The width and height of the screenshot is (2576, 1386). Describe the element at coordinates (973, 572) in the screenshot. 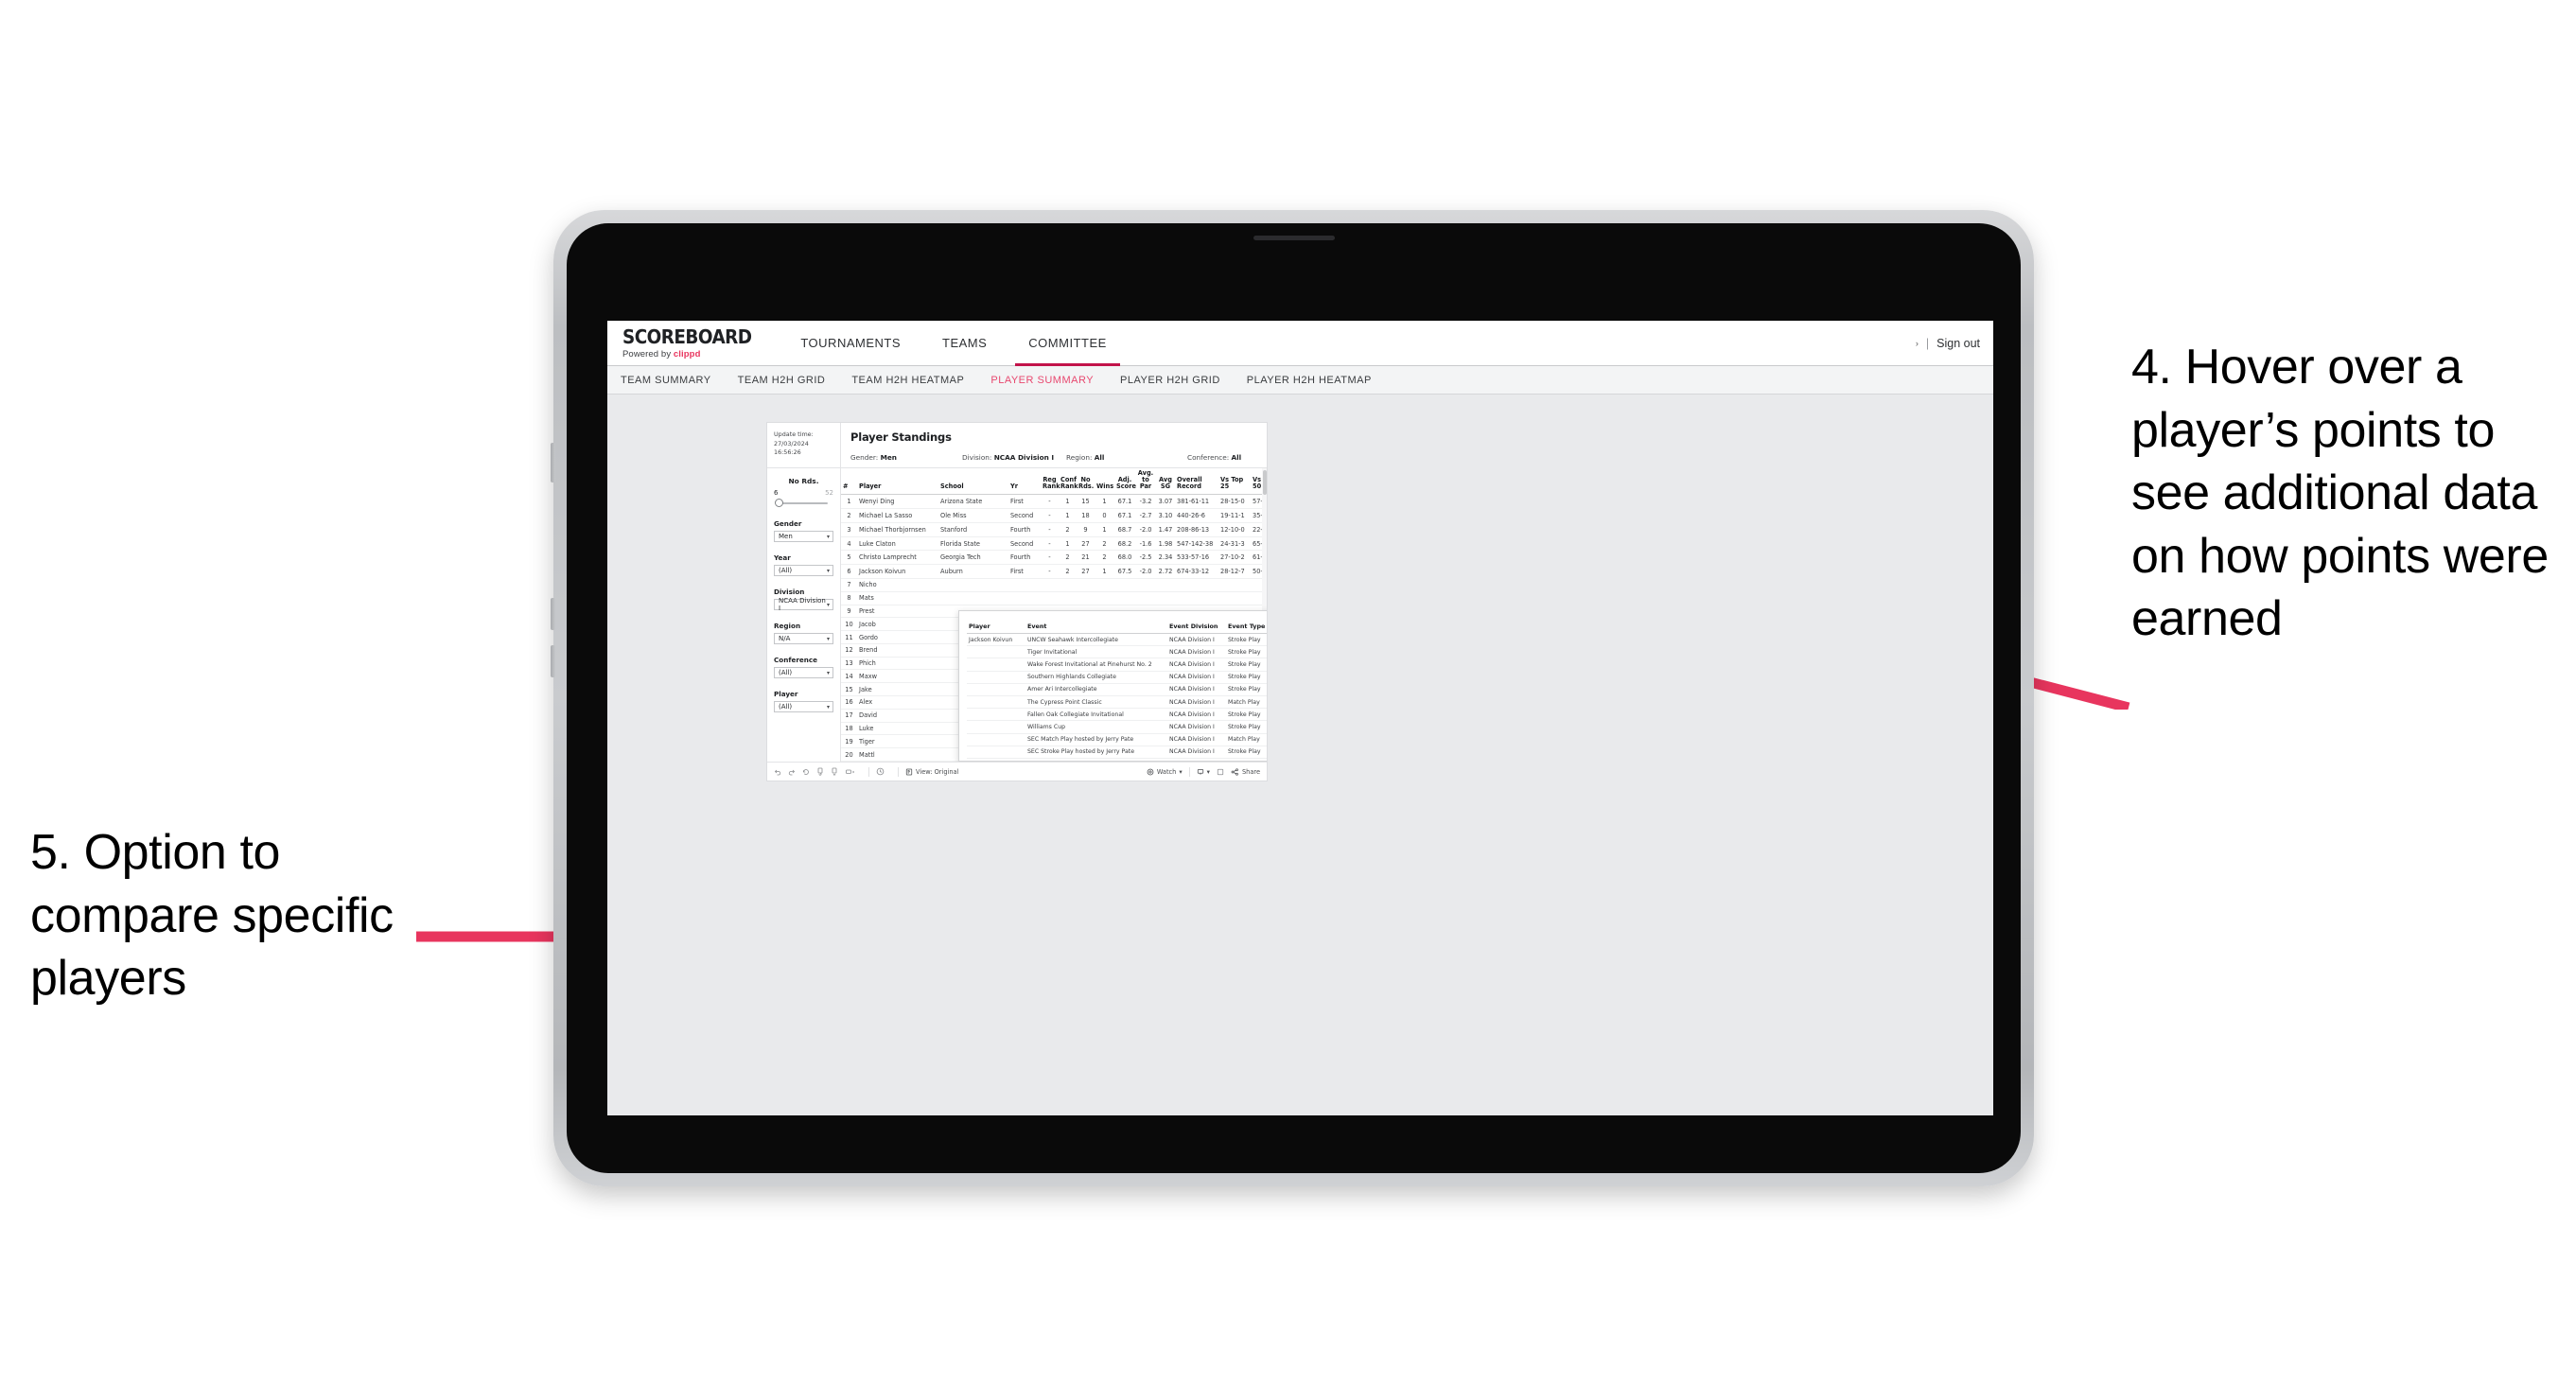

I see `cell-school: Auburn` at that location.